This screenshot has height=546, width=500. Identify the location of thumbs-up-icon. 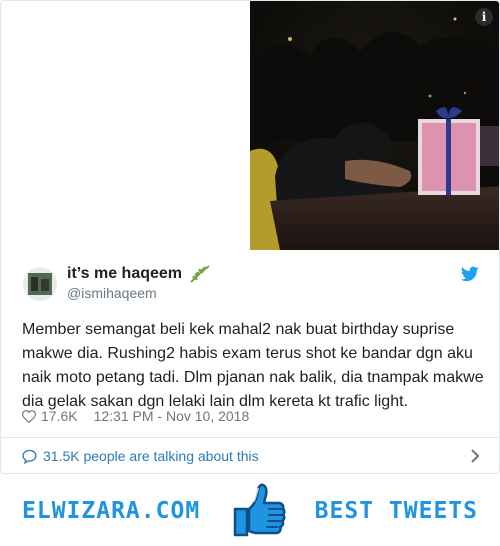
(259, 510).